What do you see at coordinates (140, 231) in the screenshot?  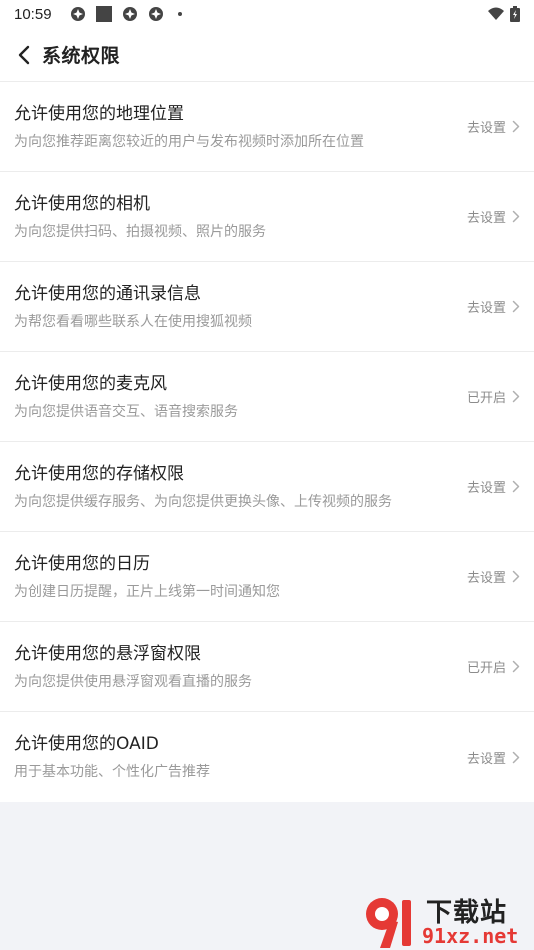 I see `permission-desc: 为向您提供扫码、拍摄视频、照片的服务` at bounding box center [140, 231].